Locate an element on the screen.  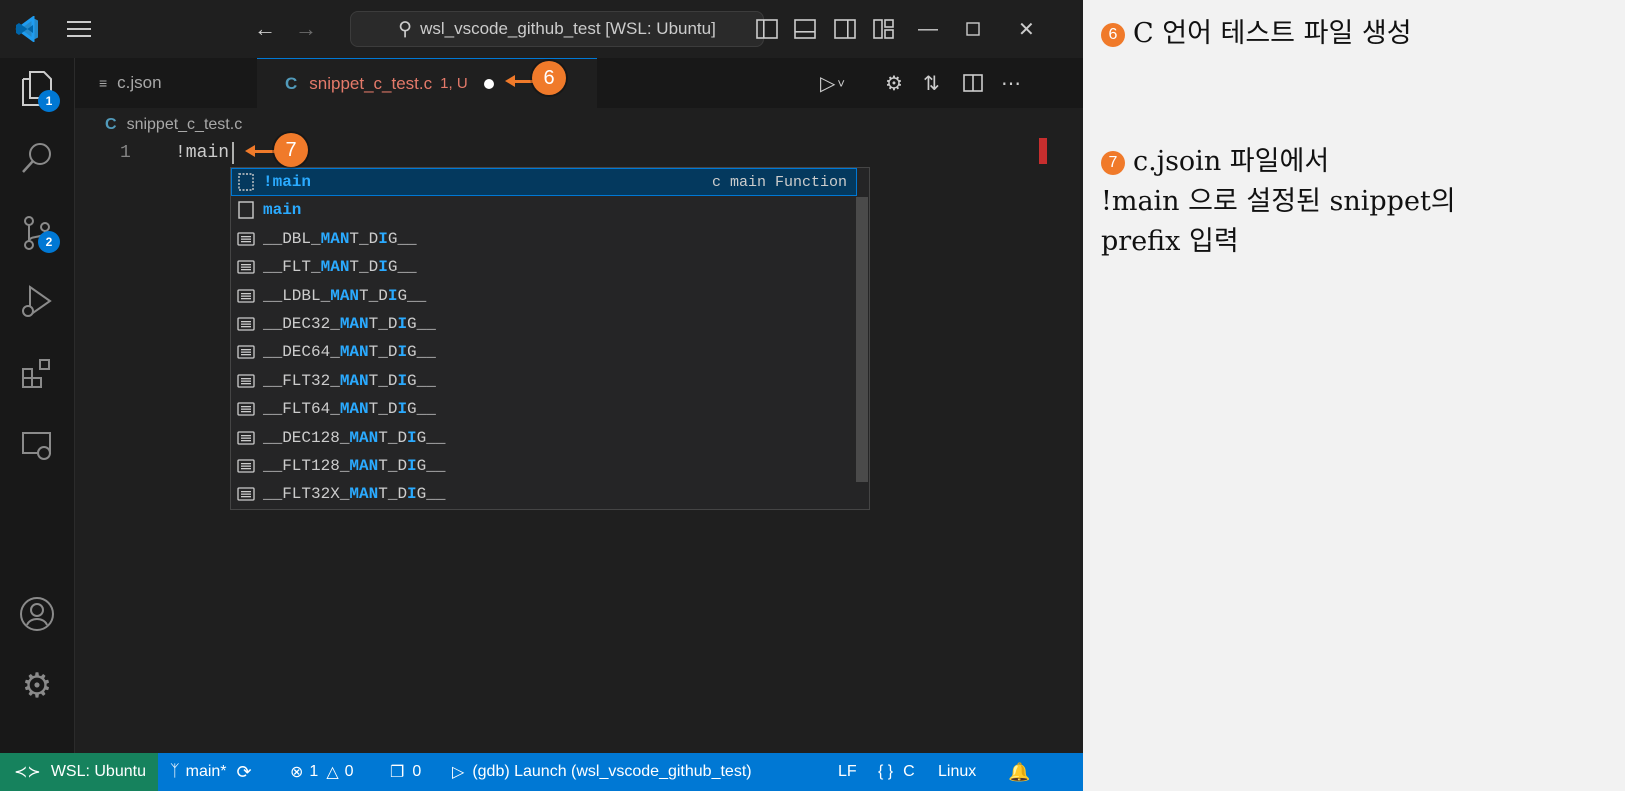
note-7-number: 7 is located at coordinates (1113, 163).